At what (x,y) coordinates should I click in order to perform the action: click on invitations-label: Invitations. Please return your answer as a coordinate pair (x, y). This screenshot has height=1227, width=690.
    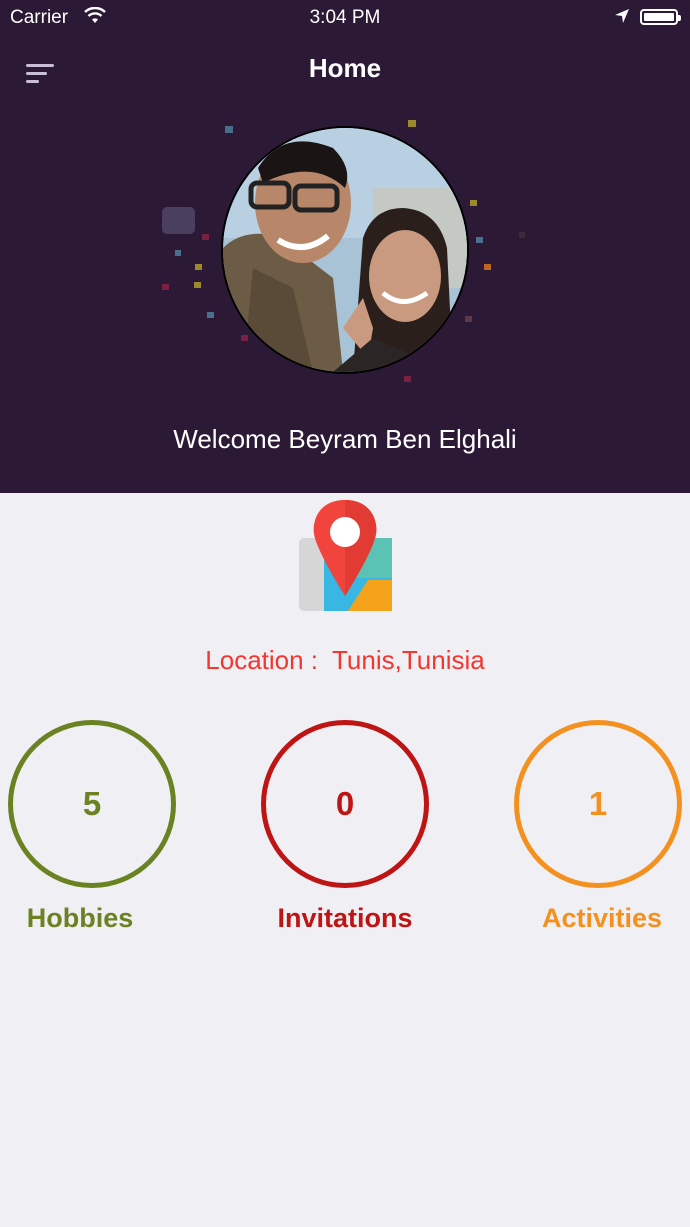
    Looking at the image, I should click on (345, 918).